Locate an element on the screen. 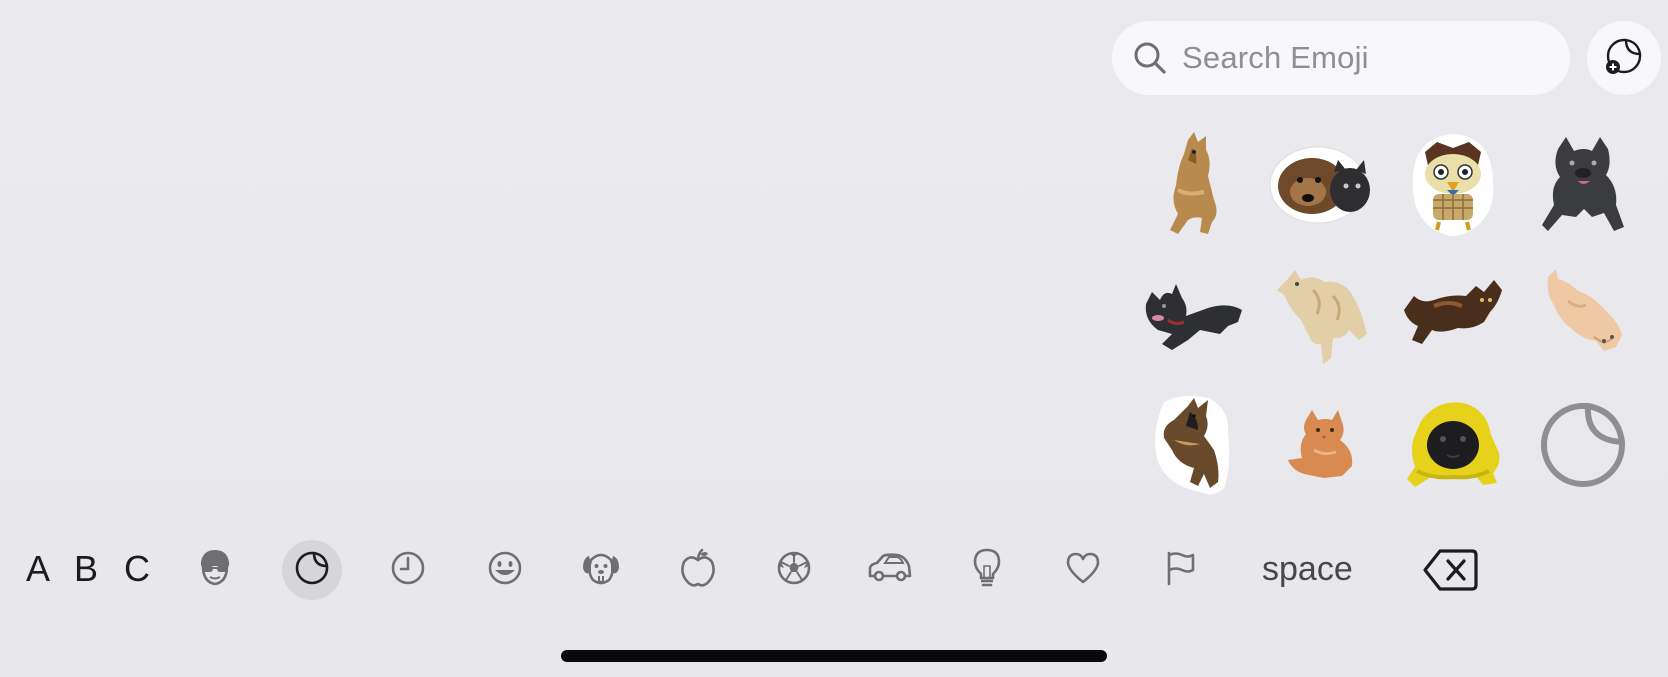 The width and height of the screenshot is (1668, 677). search-input: Search Emoji is located at coordinates (1341, 58).